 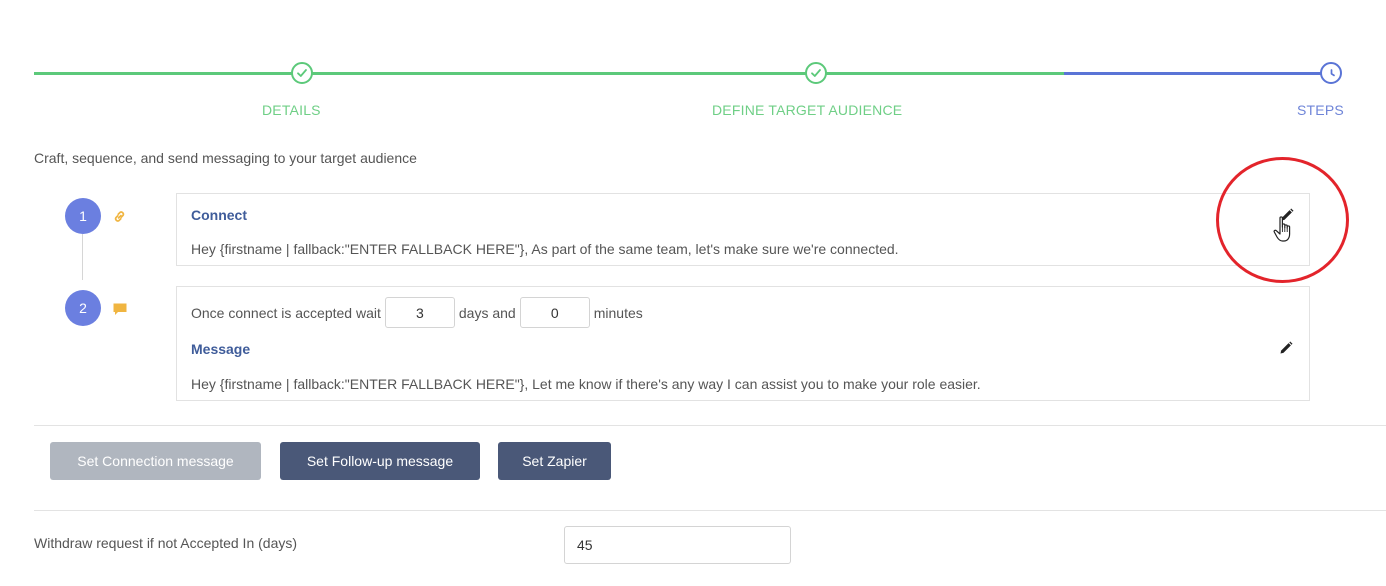 What do you see at coordinates (291, 110) in the screenshot?
I see `step-label-details: DETAILS` at bounding box center [291, 110].